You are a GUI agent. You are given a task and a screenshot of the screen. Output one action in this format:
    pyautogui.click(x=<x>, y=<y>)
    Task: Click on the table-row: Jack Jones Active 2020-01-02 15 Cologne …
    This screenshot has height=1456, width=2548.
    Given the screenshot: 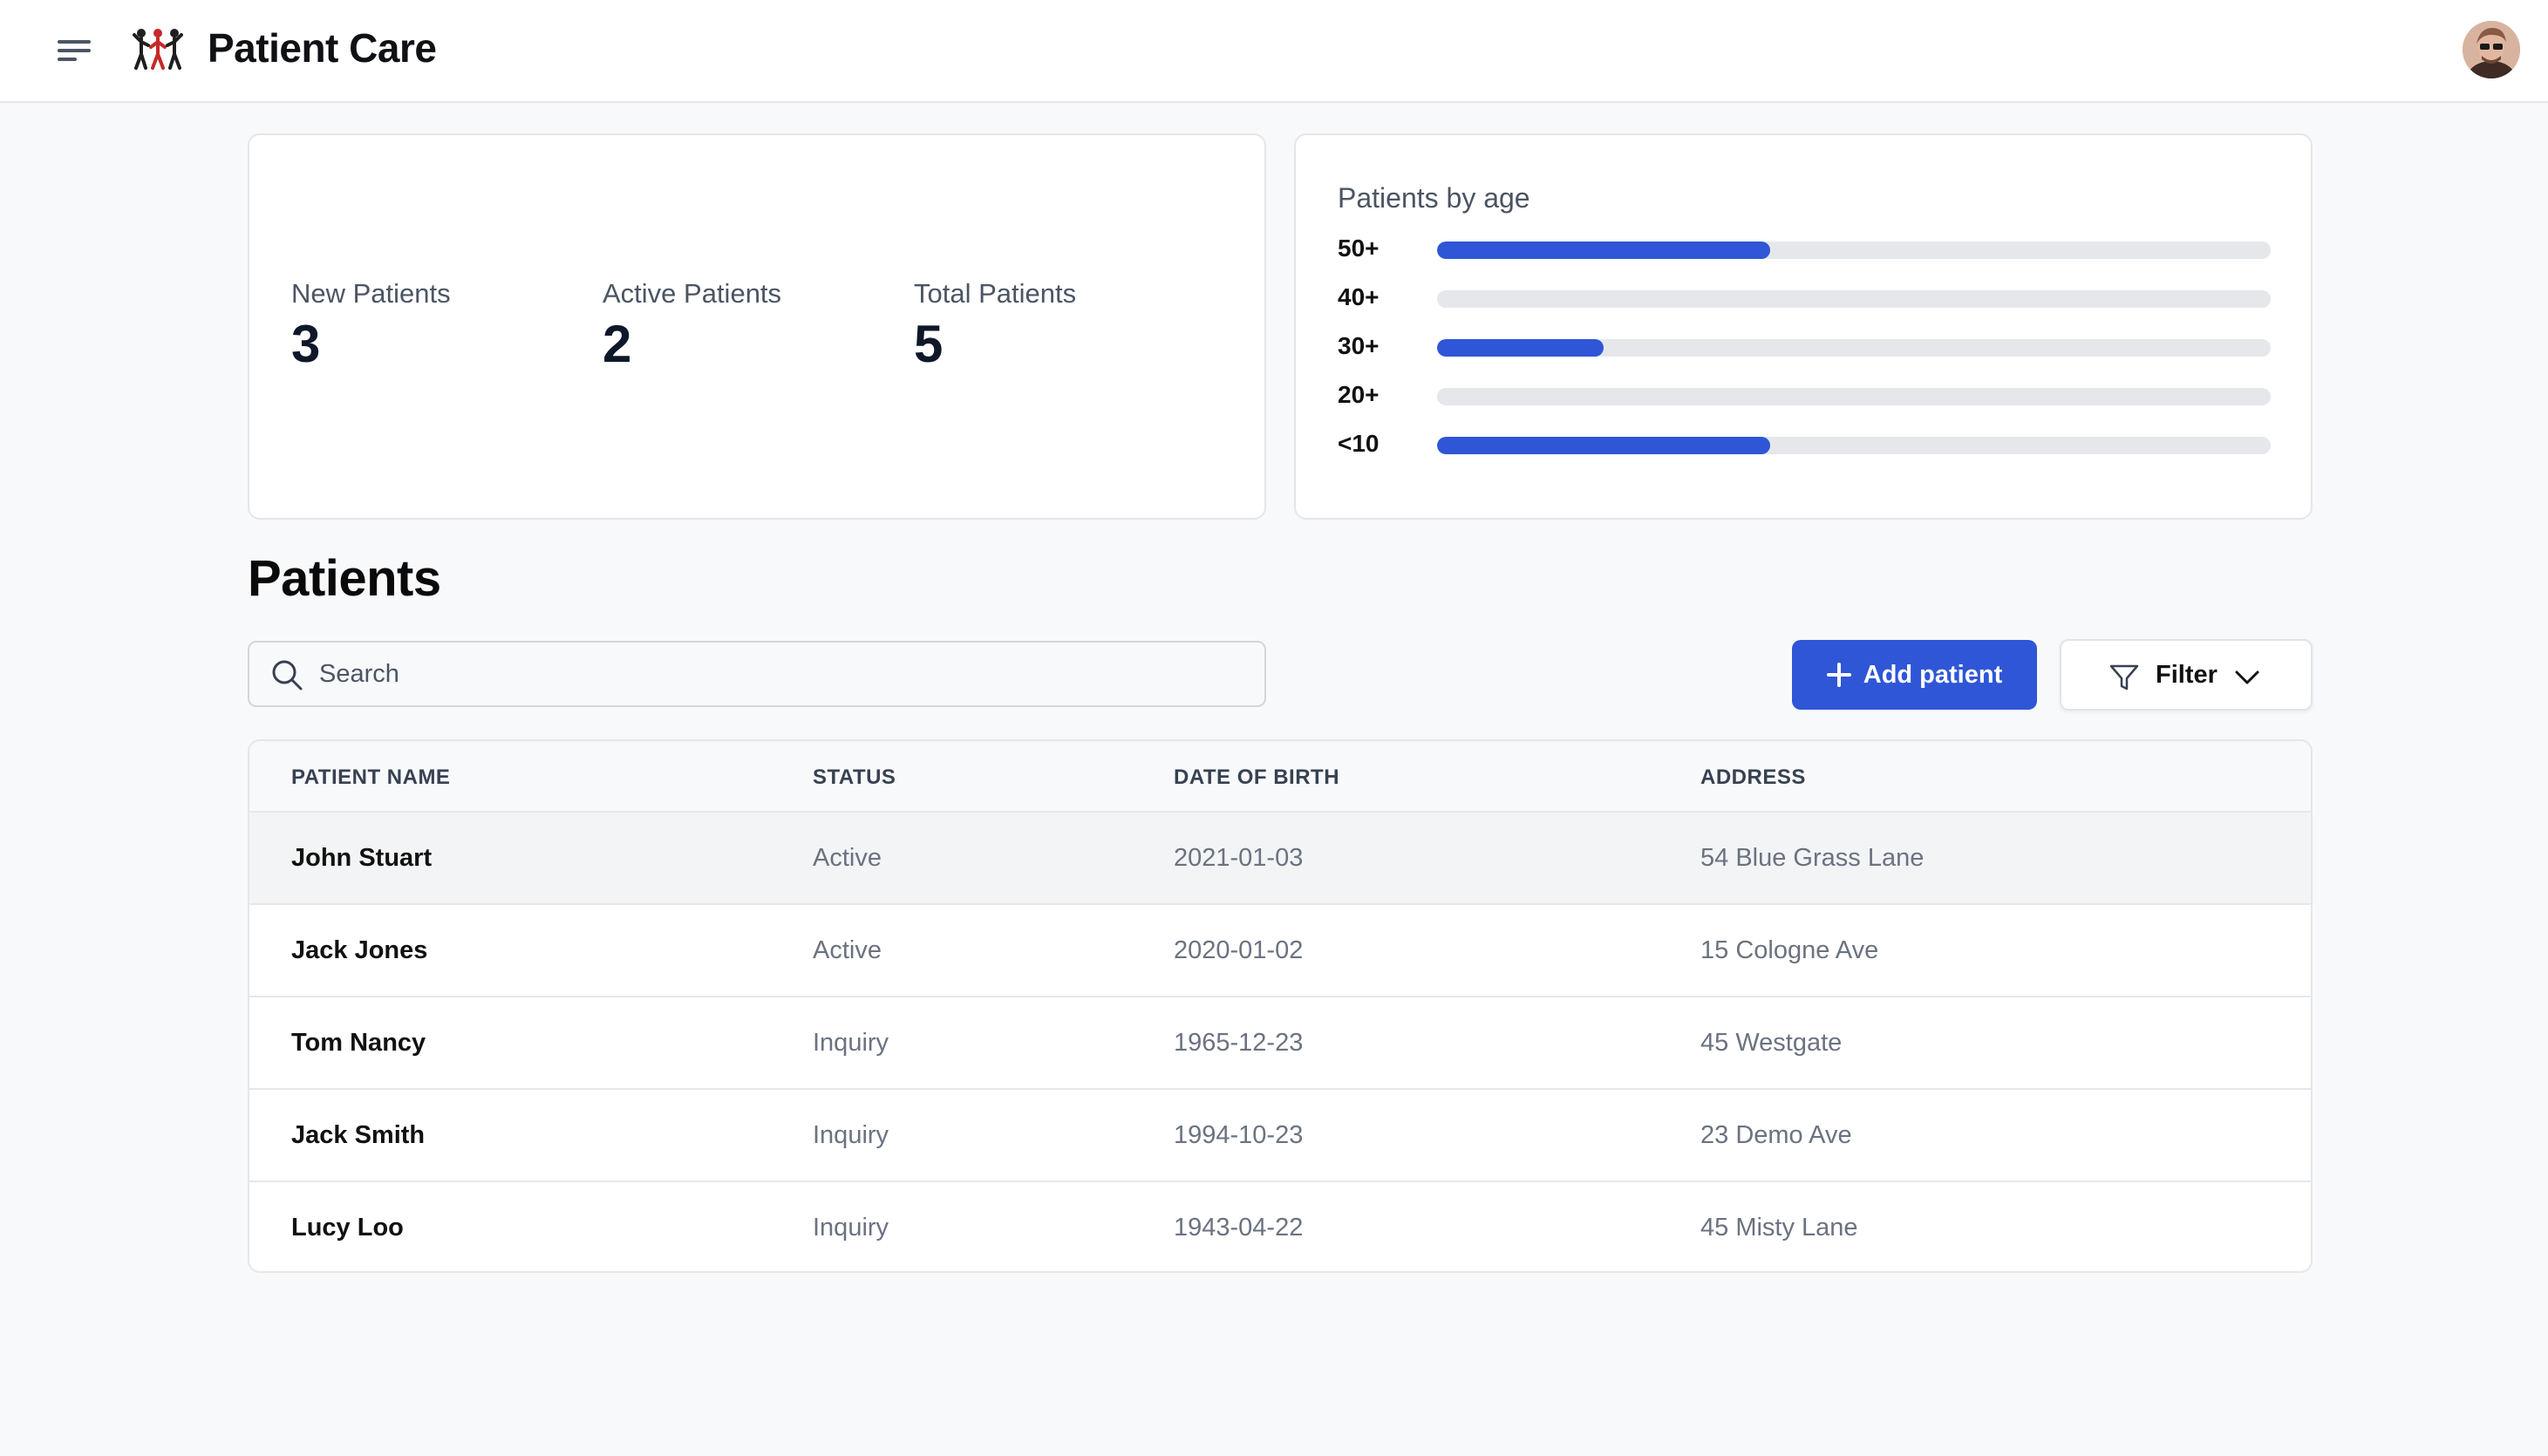 What is the action you would take?
    pyautogui.click(x=1280, y=949)
    